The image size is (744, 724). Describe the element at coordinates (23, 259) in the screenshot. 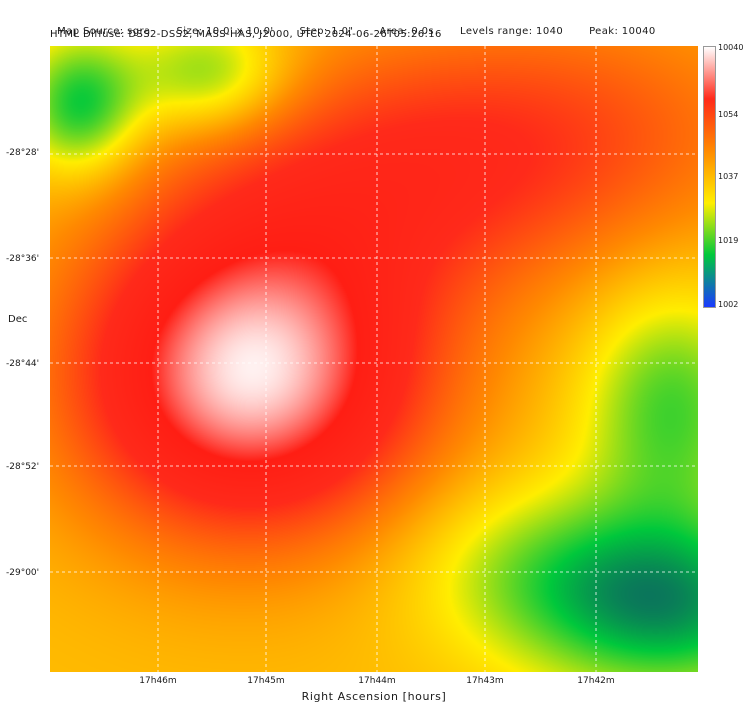

I see `y-tick-label: -28°36'` at that location.